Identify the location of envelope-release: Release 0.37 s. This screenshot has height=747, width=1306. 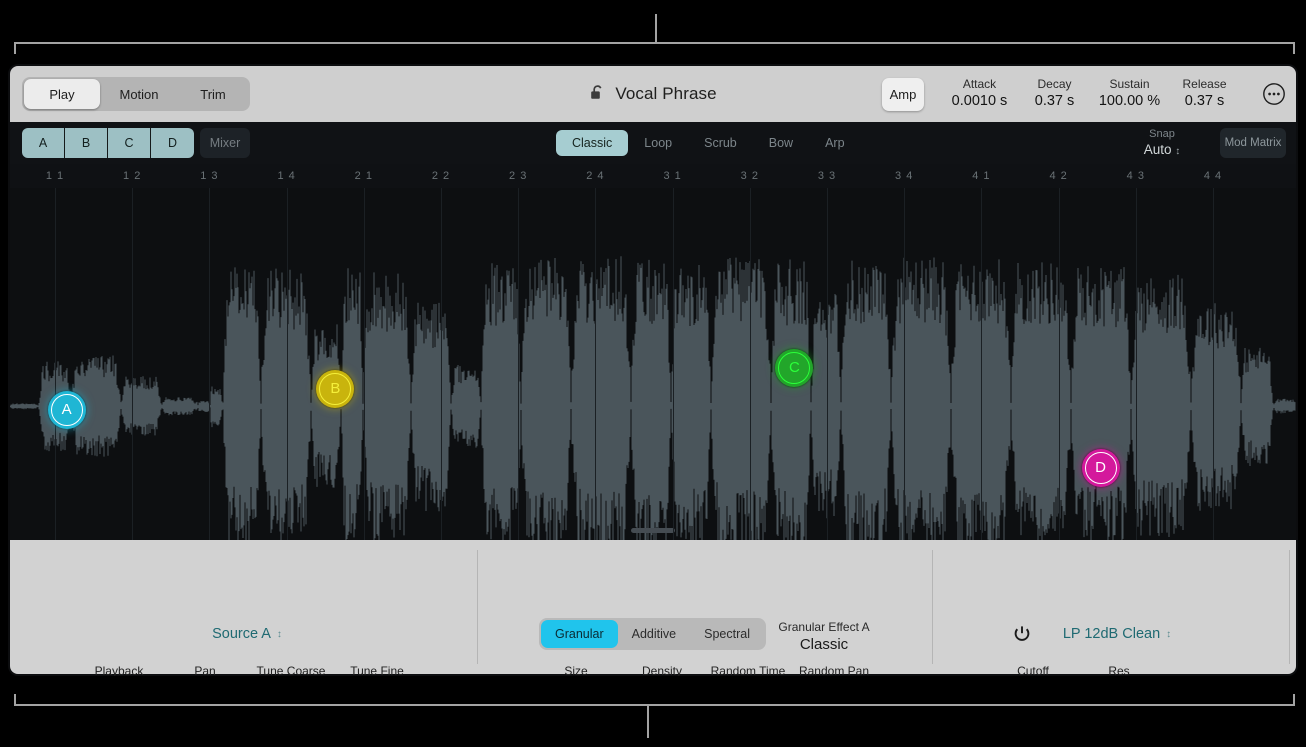
(1204, 94).